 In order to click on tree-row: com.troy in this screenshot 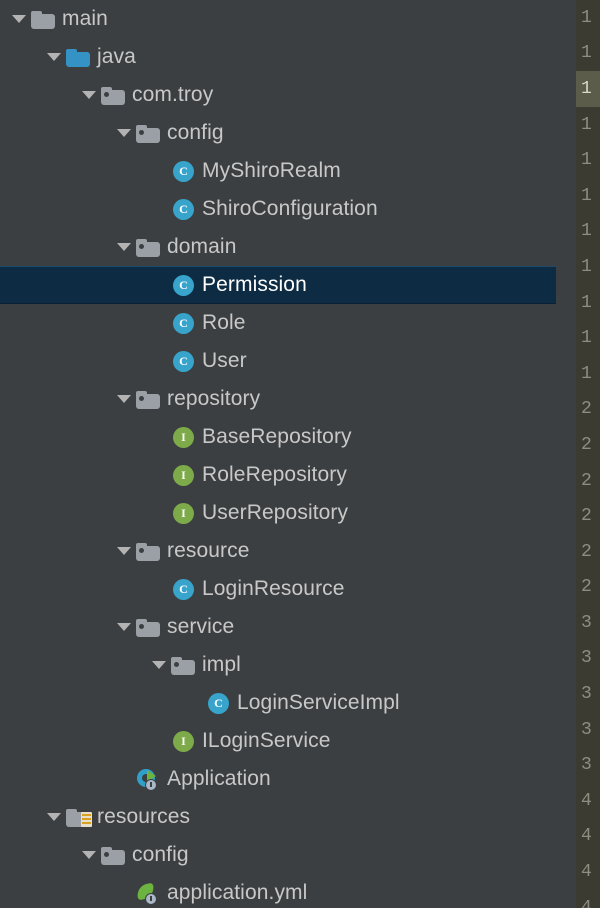, I will do `click(278, 95)`.